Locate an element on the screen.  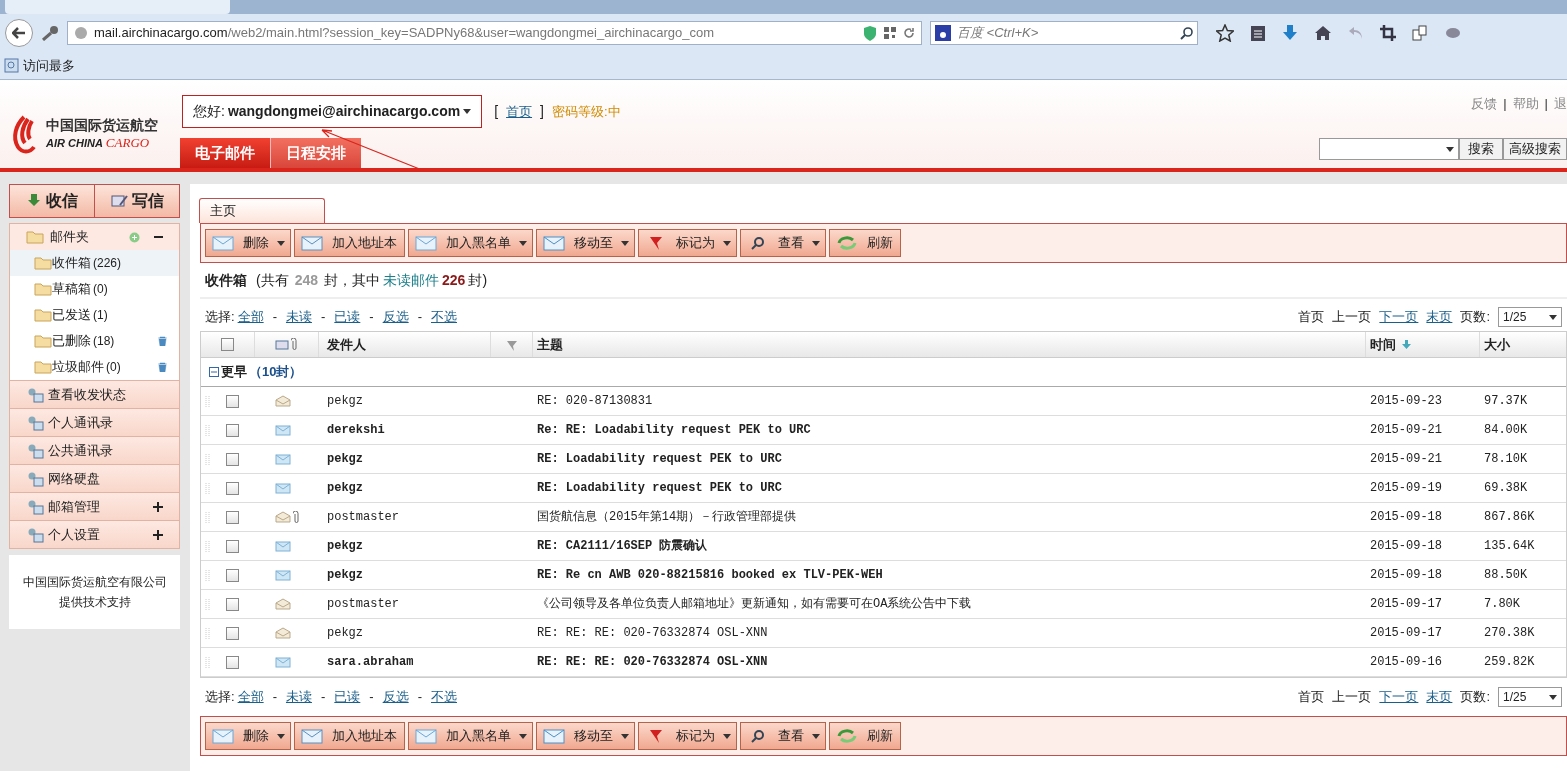
reload-icon is located at coordinates (909, 33).